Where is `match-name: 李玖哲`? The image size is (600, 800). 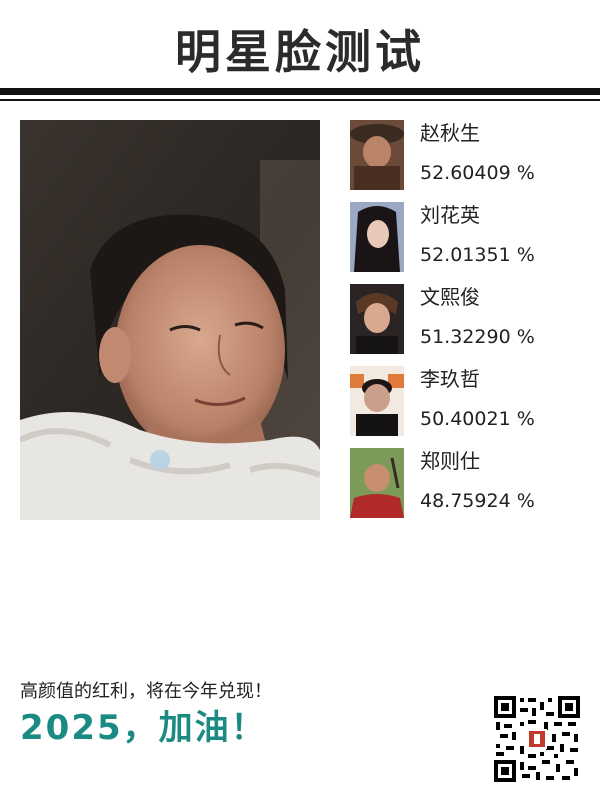 match-name: 李玖哲 is located at coordinates (450, 379).